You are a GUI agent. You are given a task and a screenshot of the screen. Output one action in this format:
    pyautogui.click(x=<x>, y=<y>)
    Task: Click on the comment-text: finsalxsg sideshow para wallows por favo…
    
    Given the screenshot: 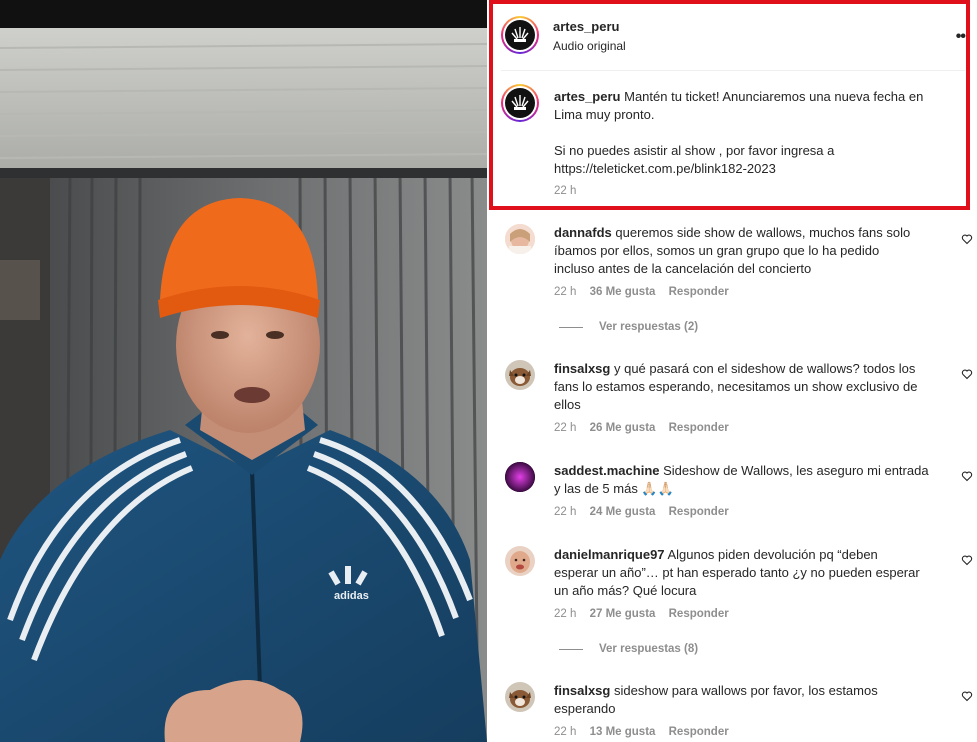 What is the action you would take?
    pyautogui.click(x=752, y=700)
    